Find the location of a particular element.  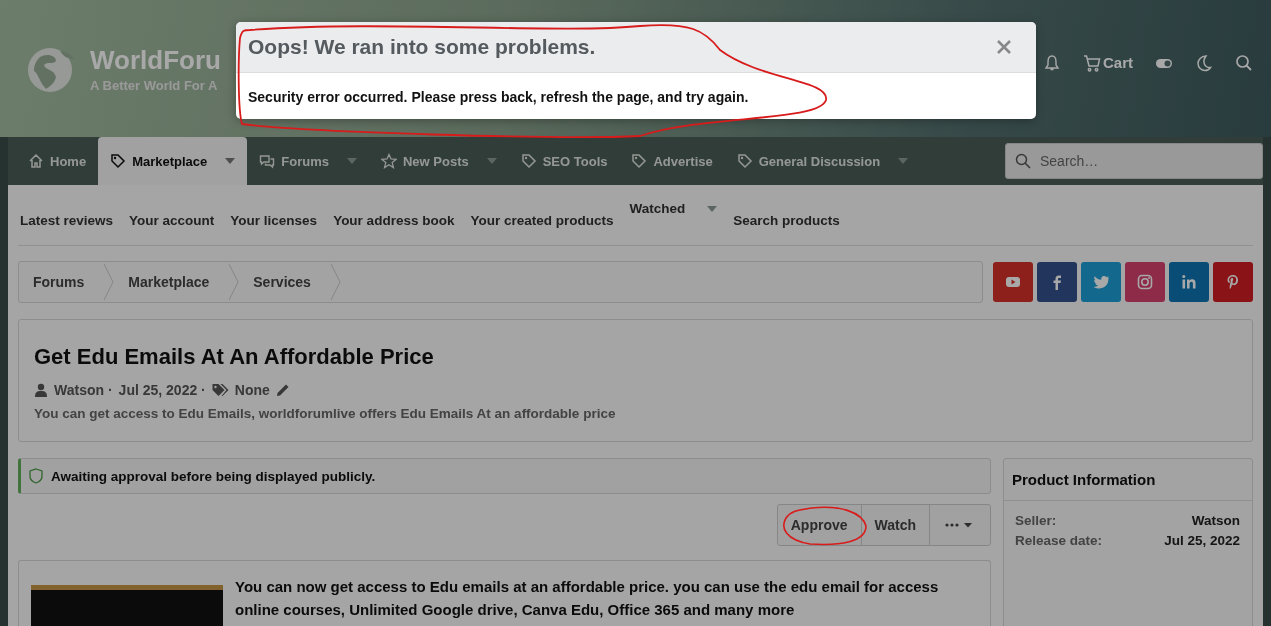

close-button is located at coordinates (1004, 47).